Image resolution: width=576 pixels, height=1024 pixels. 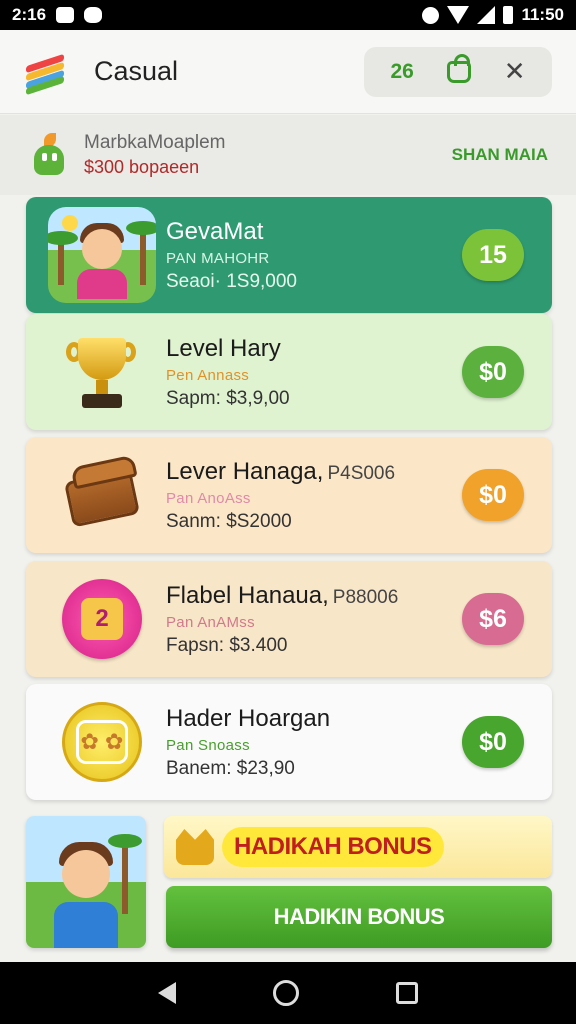 What do you see at coordinates (359, 917) in the screenshot?
I see `bonus-button: HADIKIN BONUS` at bounding box center [359, 917].